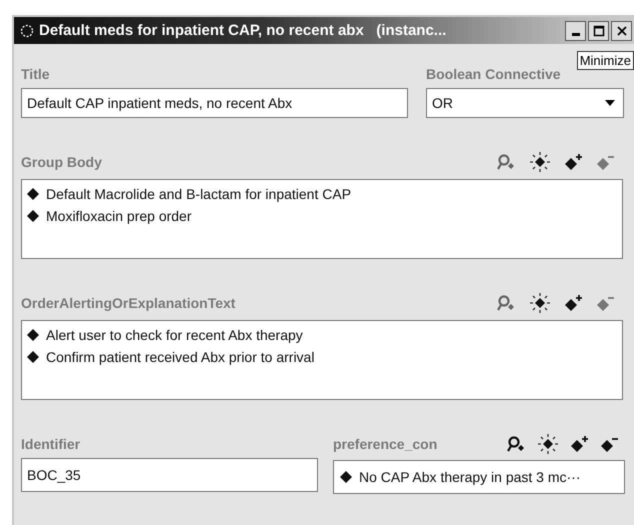 The height and width of the screenshot is (525, 634). Describe the element at coordinates (385, 444) in the screenshot. I see `field-label: preference_con` at that location.